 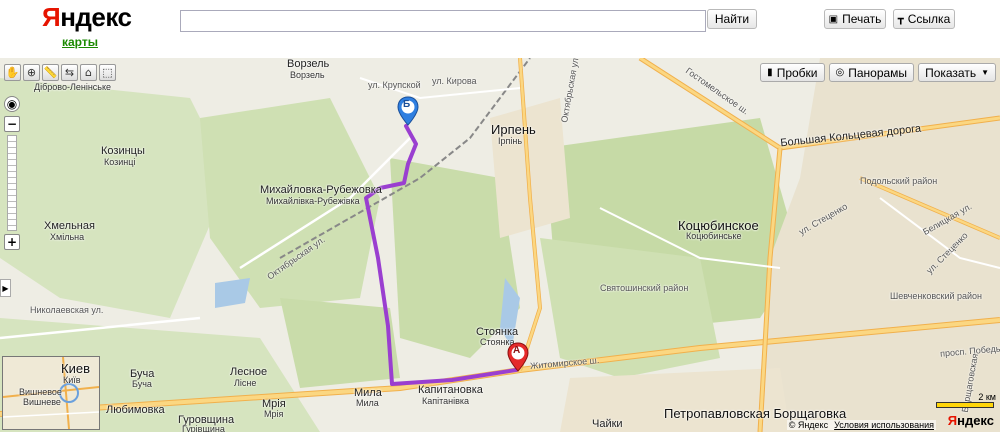 I want to click on logo-letter: Я, so click(x=51, y=17).